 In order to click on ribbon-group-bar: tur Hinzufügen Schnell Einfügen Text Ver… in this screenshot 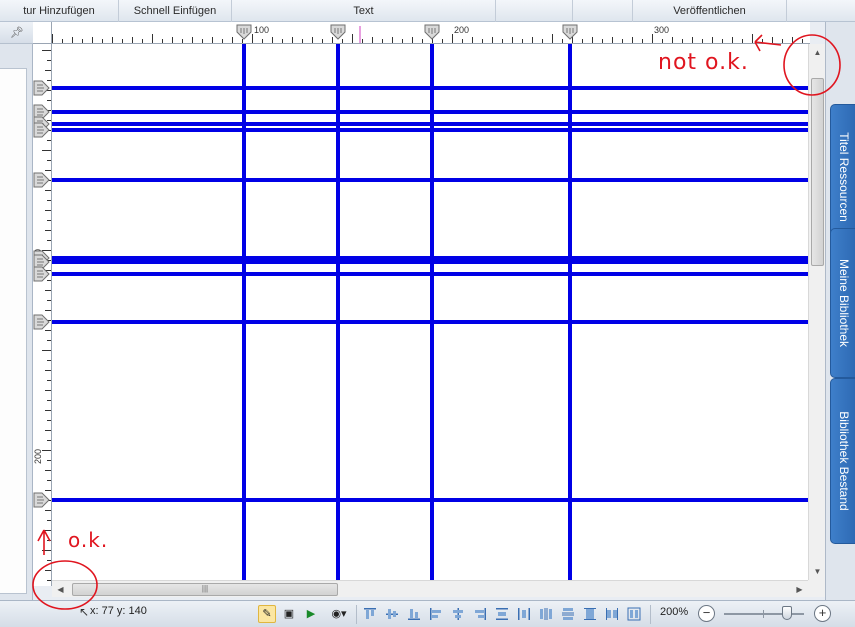, I will do `click(427, 11)`.